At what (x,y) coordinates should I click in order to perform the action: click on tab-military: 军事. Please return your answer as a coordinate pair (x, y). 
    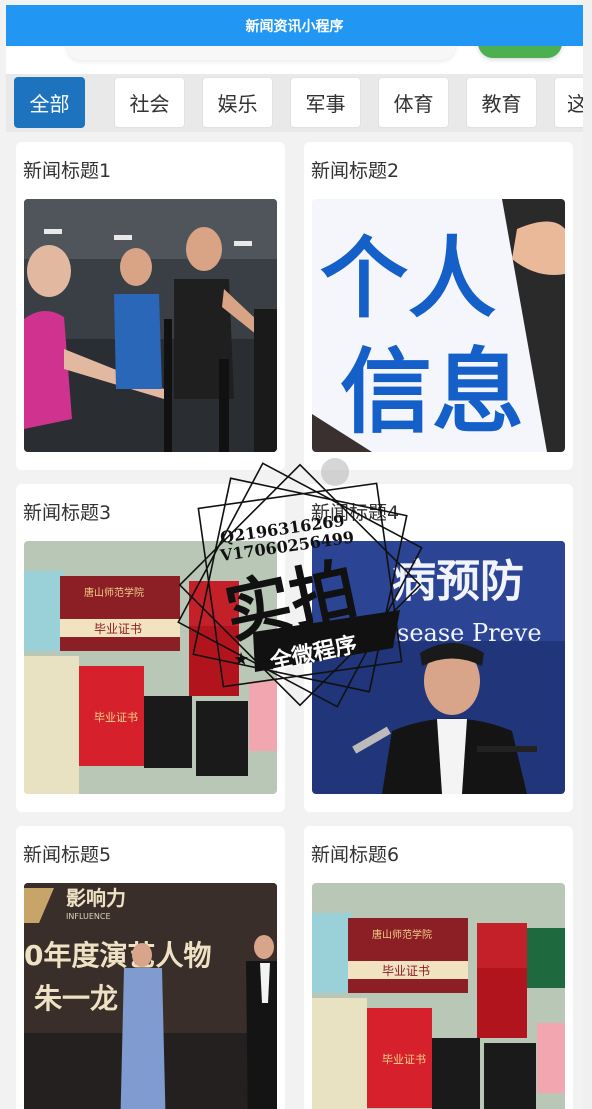
    Looking at the image, I should click on (325, 102).